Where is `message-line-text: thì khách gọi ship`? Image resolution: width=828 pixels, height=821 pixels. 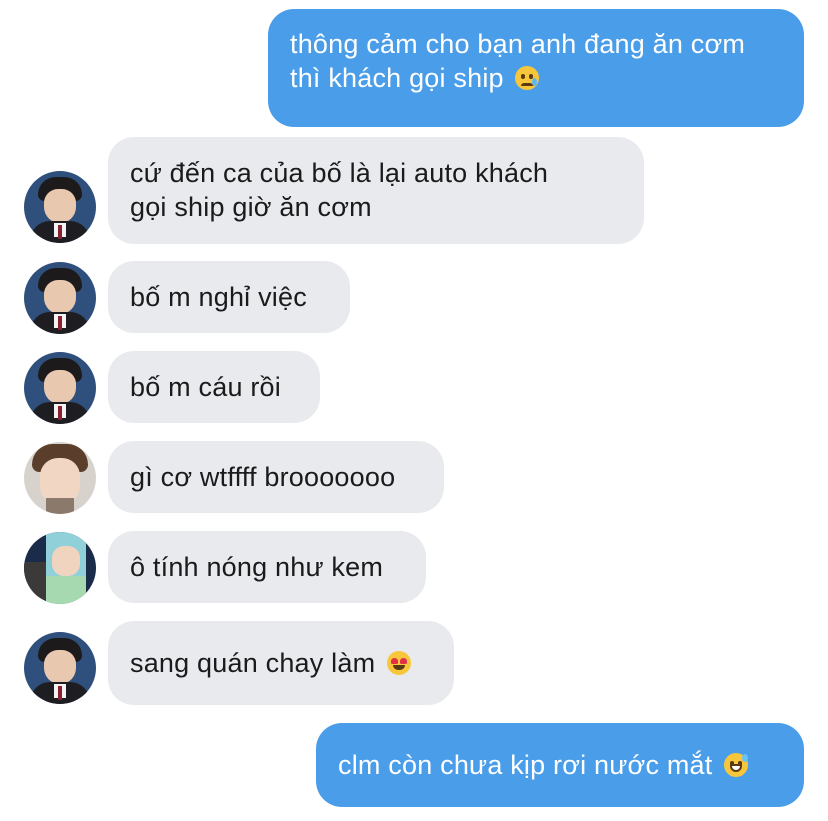
message-line-text: thì khách gọi ship is located at coordinates (397, 78).